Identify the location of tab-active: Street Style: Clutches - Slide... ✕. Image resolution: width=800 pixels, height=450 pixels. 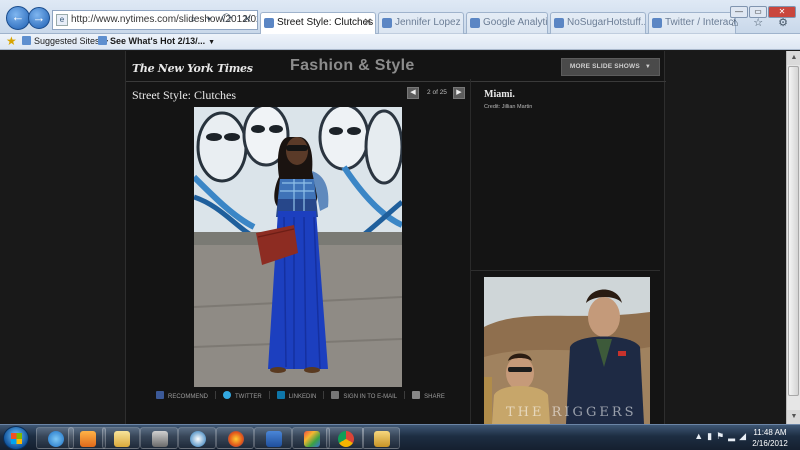
(318, 23).